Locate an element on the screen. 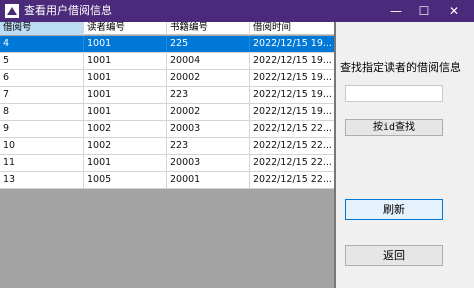 The height and width of the screenshot is (288, 474). table-cell: 7 is located at coordinates (42, 95).